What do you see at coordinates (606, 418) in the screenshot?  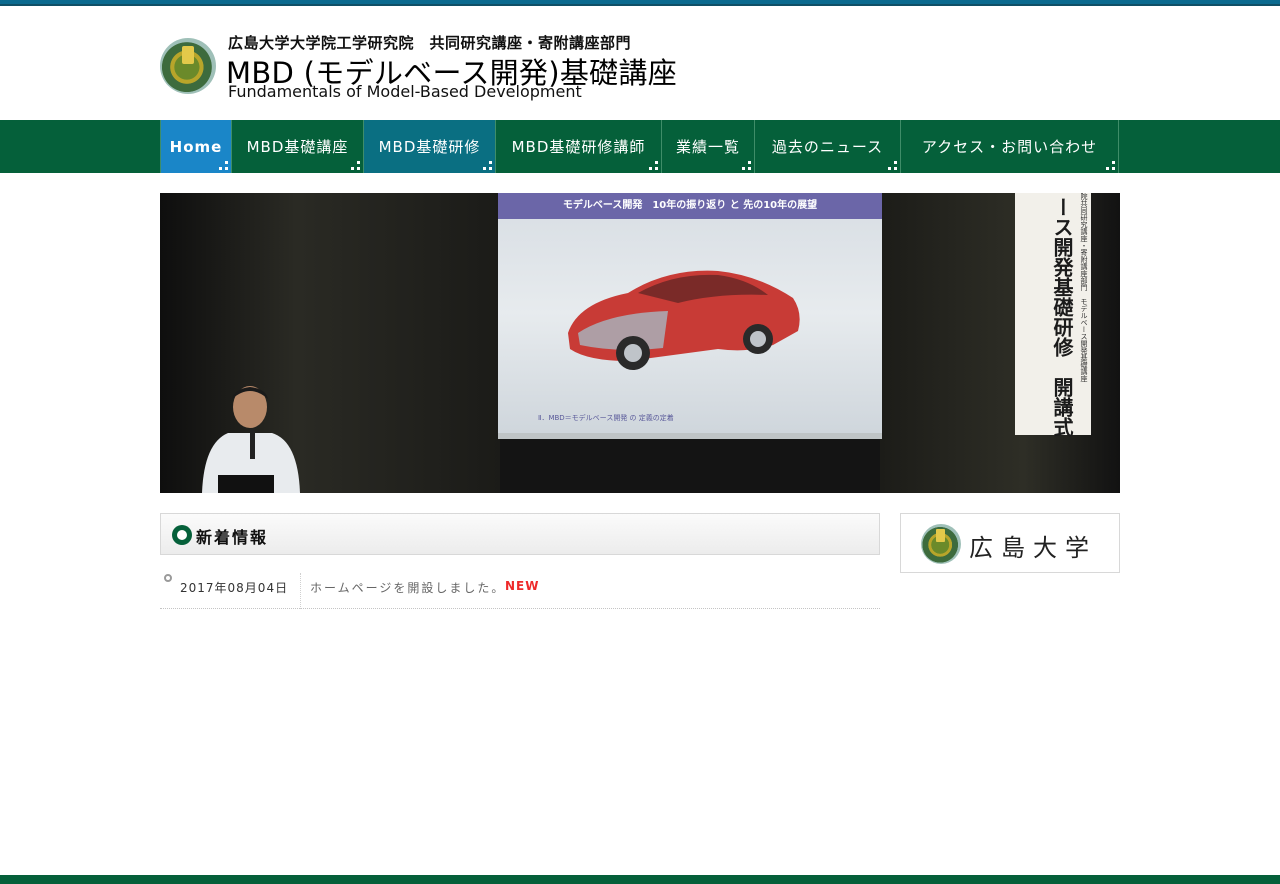 I see `slide-footer: Ⅱ．MBD＝モデルベース開発 の 定義の定着` at bounding box center [606, 418].